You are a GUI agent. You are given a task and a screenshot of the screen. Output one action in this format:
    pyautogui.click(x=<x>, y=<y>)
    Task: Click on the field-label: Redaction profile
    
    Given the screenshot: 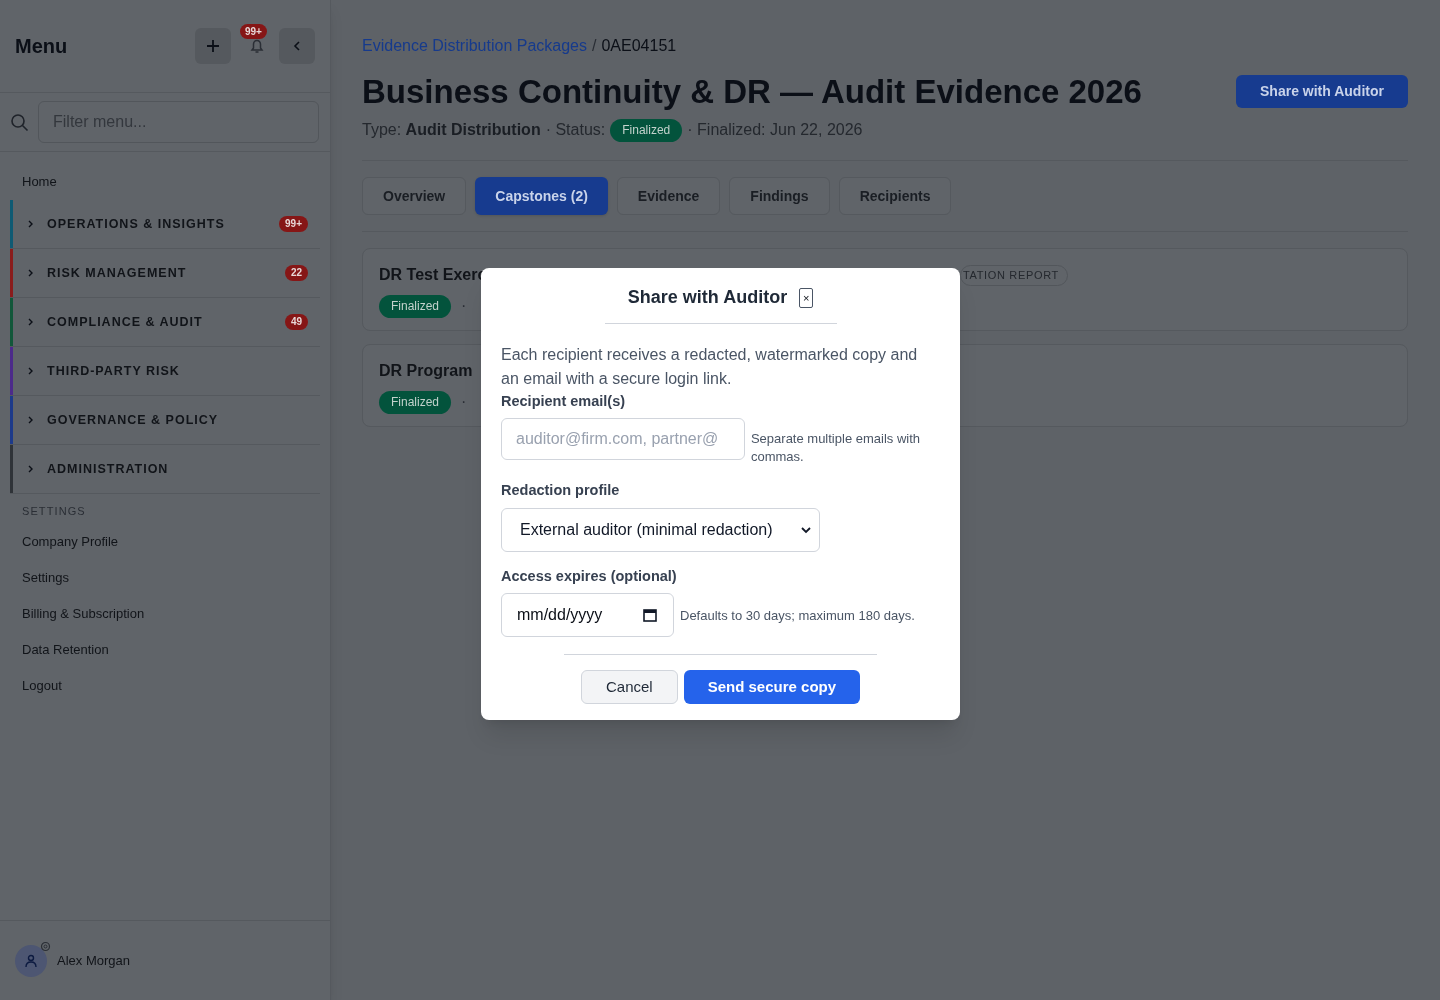 What is the action you would take?
    pyautogui.click(x=561, y=490)
    